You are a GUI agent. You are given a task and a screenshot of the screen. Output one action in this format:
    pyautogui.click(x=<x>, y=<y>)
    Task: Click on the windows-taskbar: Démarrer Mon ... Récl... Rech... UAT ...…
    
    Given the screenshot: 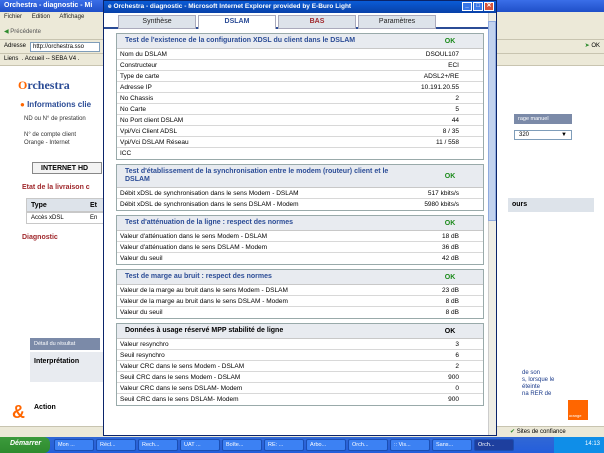 What is the action you would take?
    pyautogui.click(x=302, y=445)
    